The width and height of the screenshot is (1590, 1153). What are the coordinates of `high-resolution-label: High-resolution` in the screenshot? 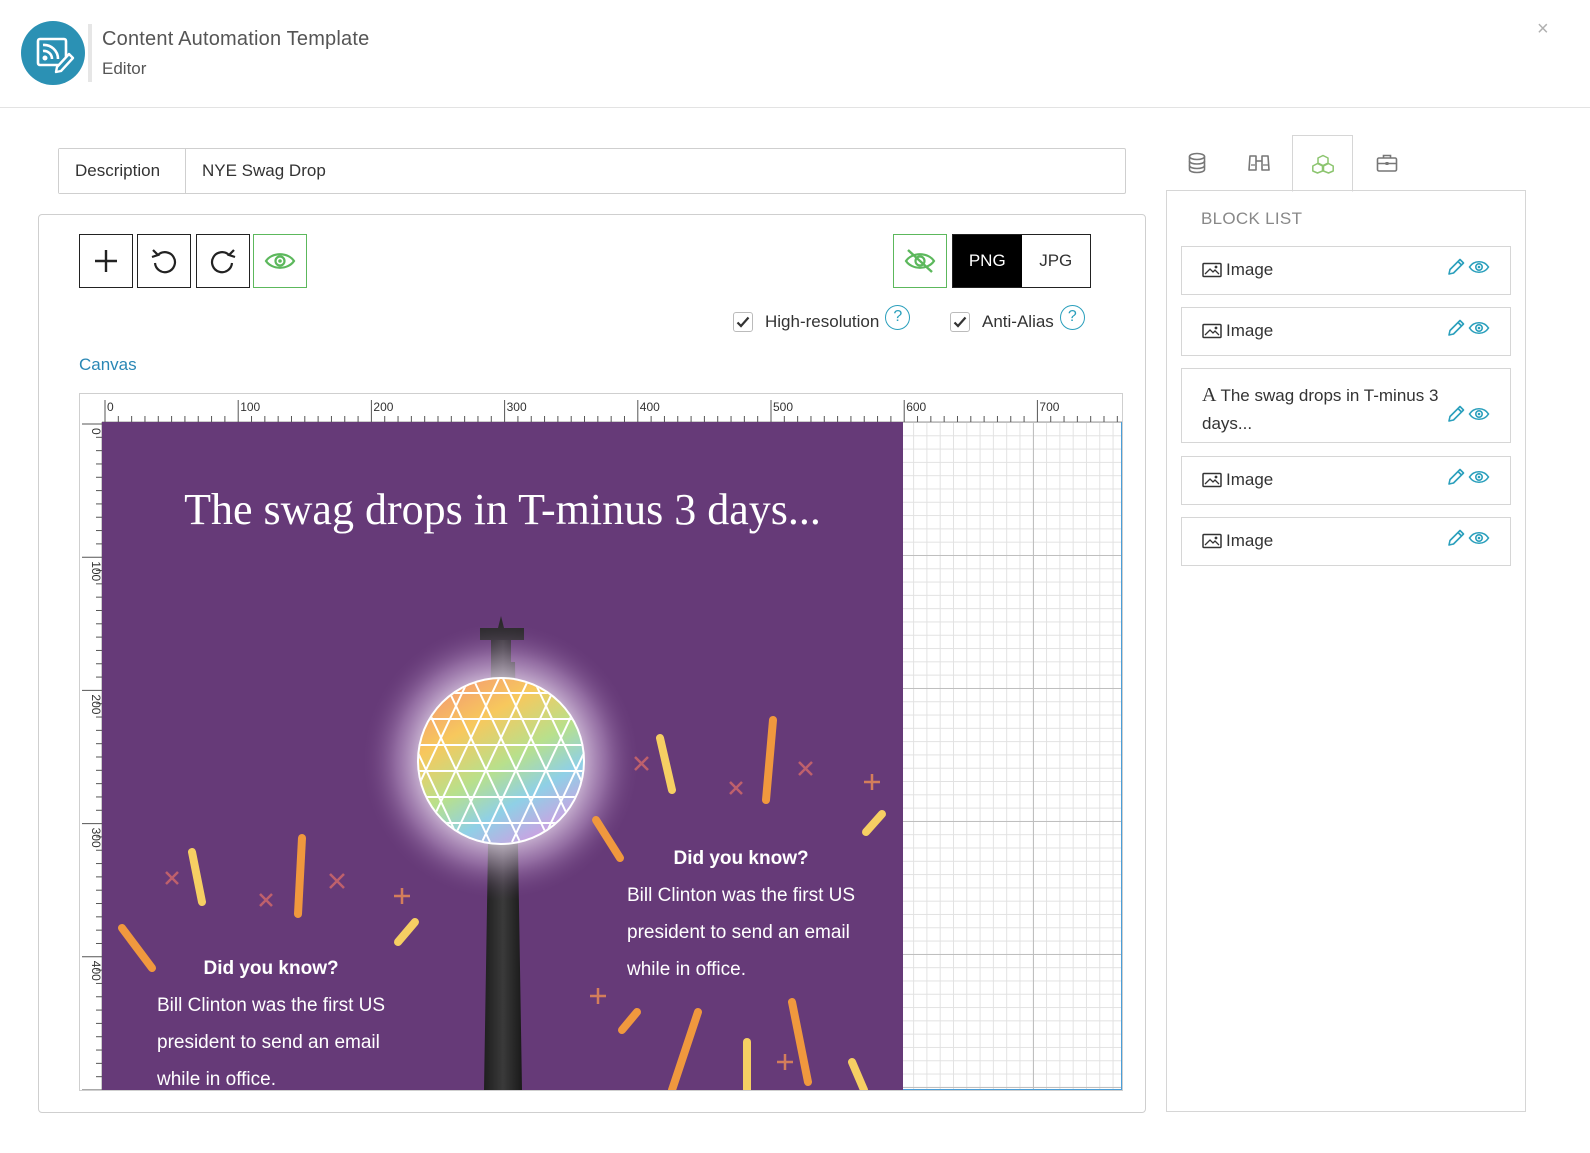 It's located at (822, 321).